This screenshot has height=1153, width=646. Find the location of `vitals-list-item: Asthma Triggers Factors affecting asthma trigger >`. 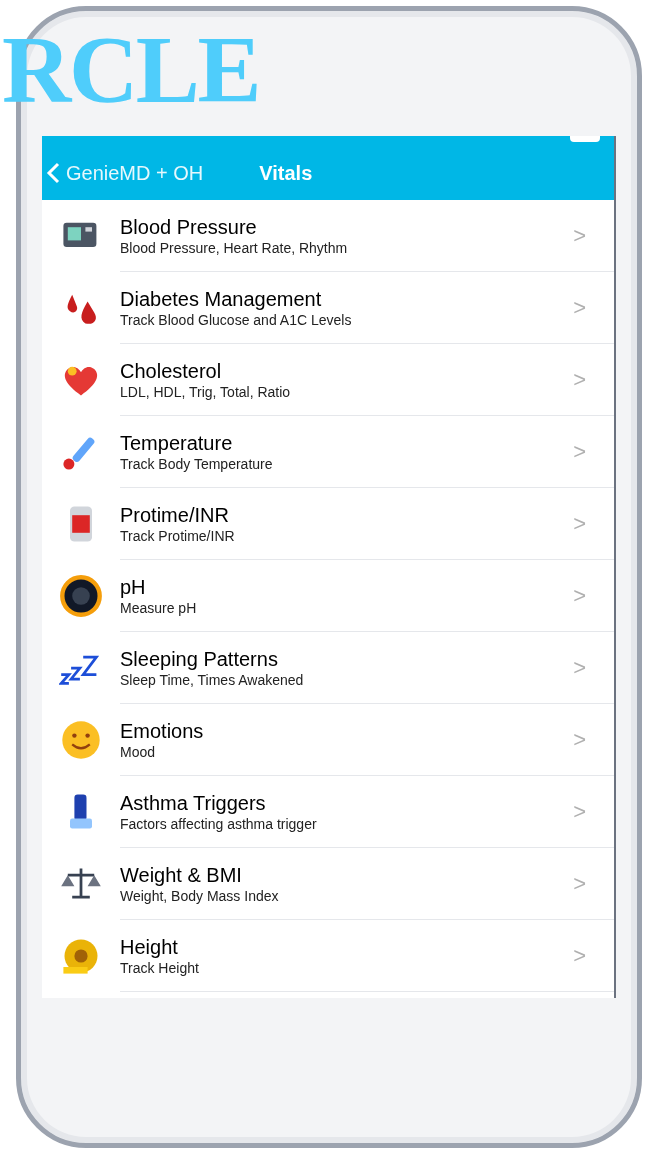

vitals-list-item: Asthma Triggers Factors affecting asthma trigger > is located at coordinates (328, 812).